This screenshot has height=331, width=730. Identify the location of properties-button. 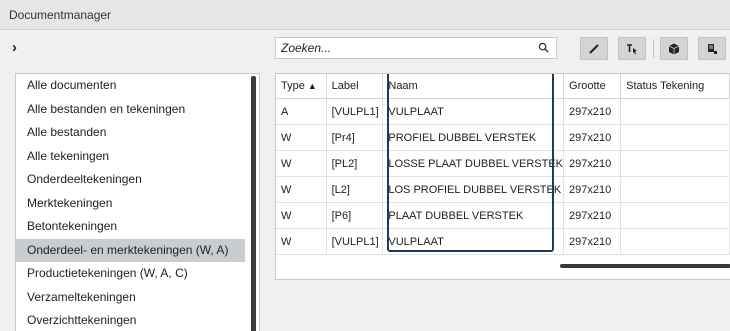
(712, 48).